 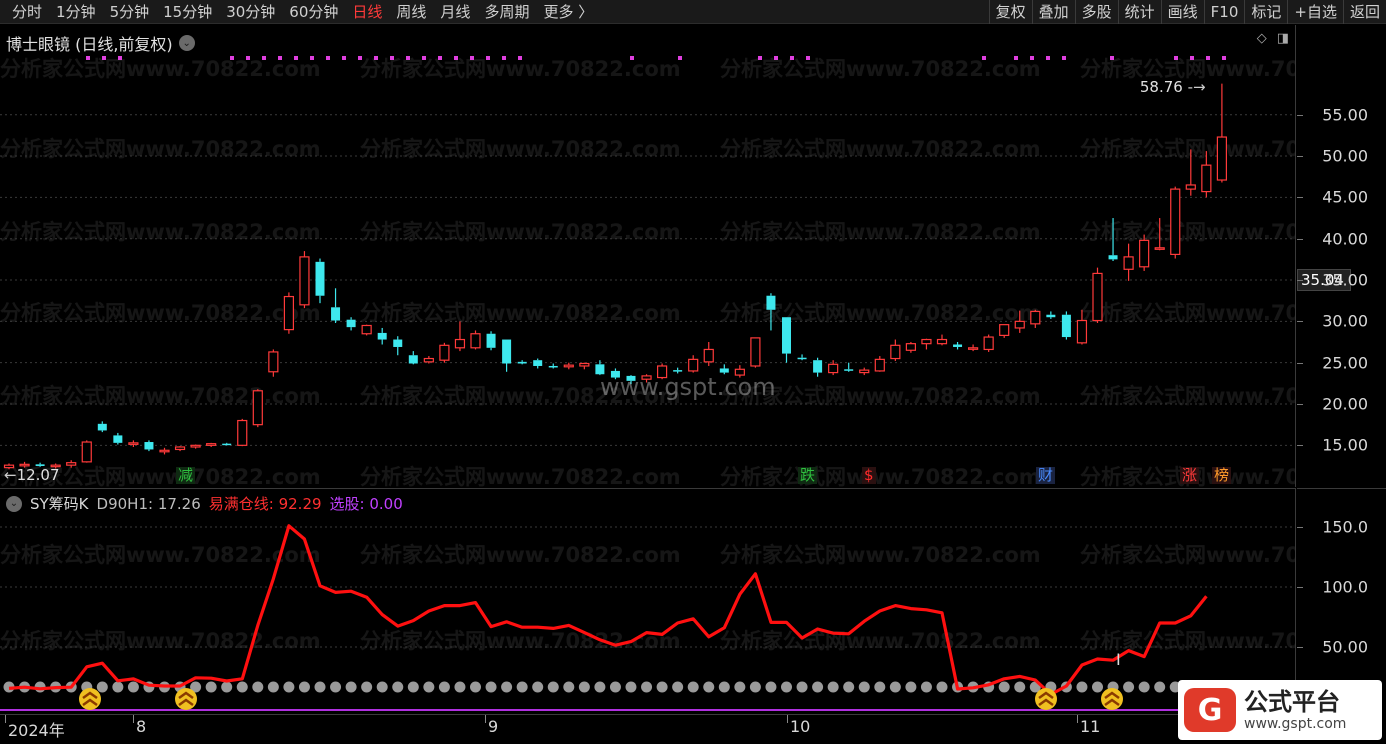 What do you see at coordinates (314, 12) in the screenshot?
I see `period-tab-5: 60分钟` at bounding box center [314, 12].